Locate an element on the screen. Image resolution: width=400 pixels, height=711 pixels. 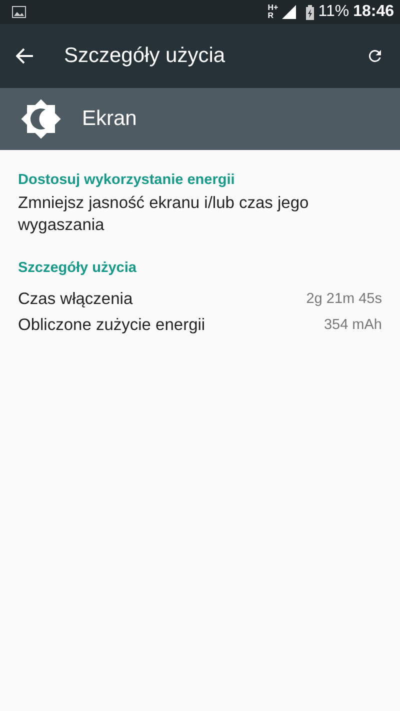
back-button is located at coordinates (25, 56).